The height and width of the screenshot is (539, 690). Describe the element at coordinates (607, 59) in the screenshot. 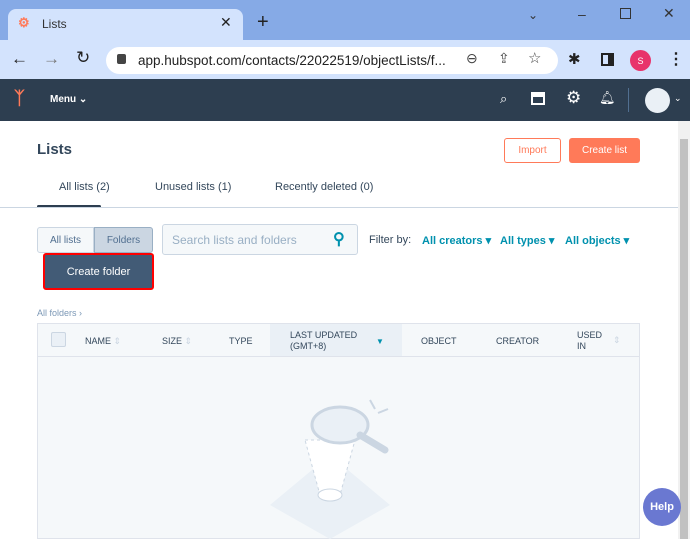

I see `side-panel-icon` at that location.